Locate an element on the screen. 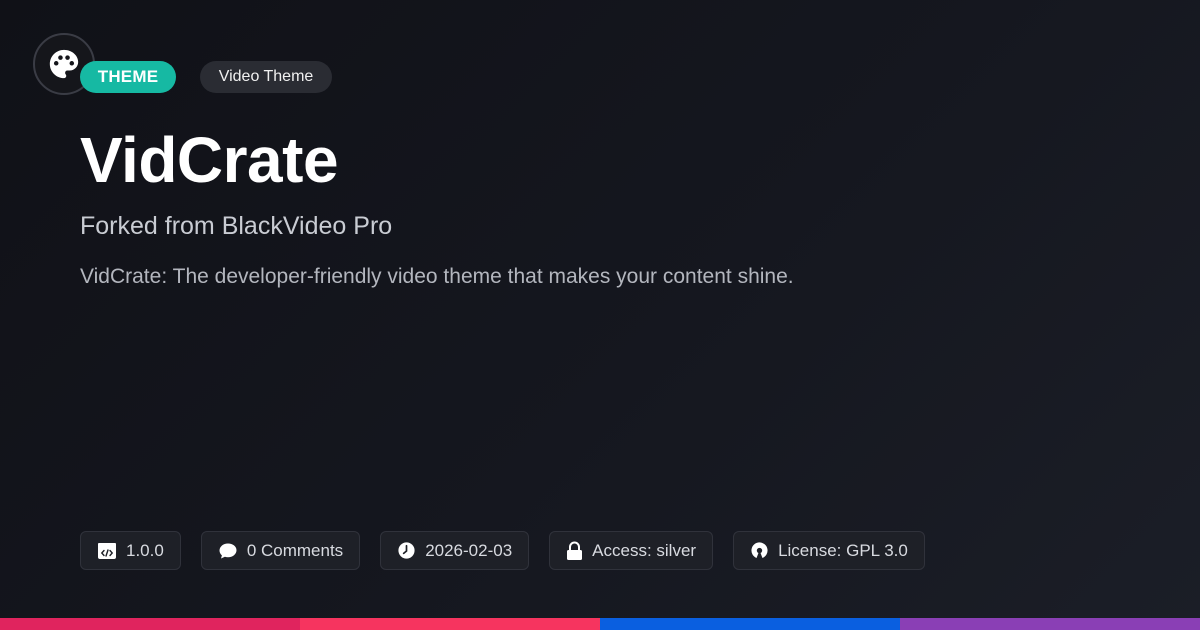  palette-icon is located at coordinates (64, 64).